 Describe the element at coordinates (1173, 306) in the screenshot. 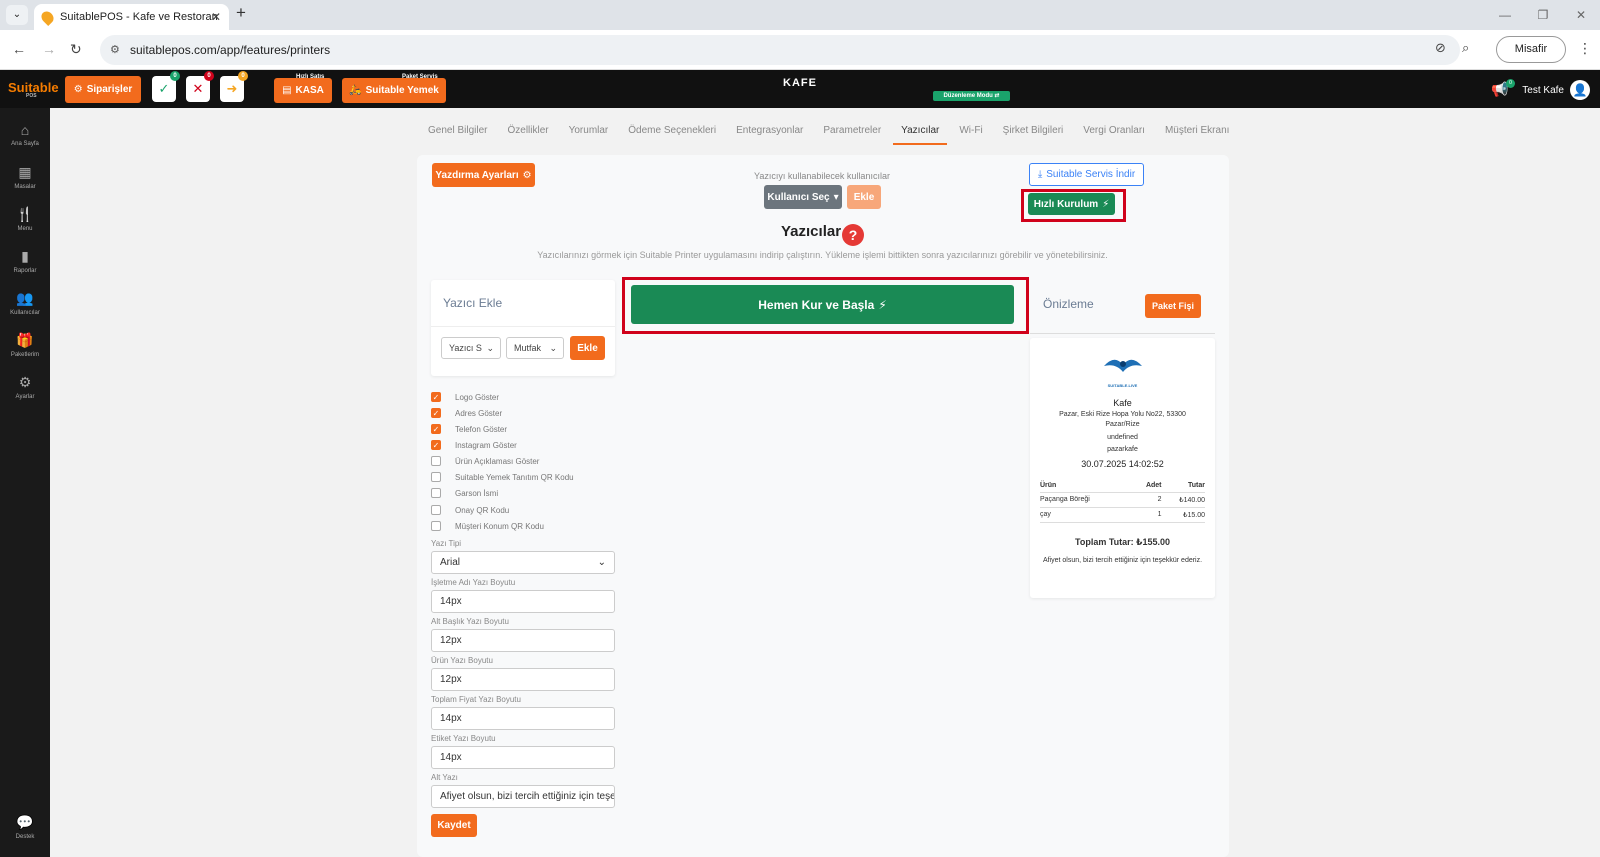

I see `package-receipt-button: Paket Fişi` at that location.